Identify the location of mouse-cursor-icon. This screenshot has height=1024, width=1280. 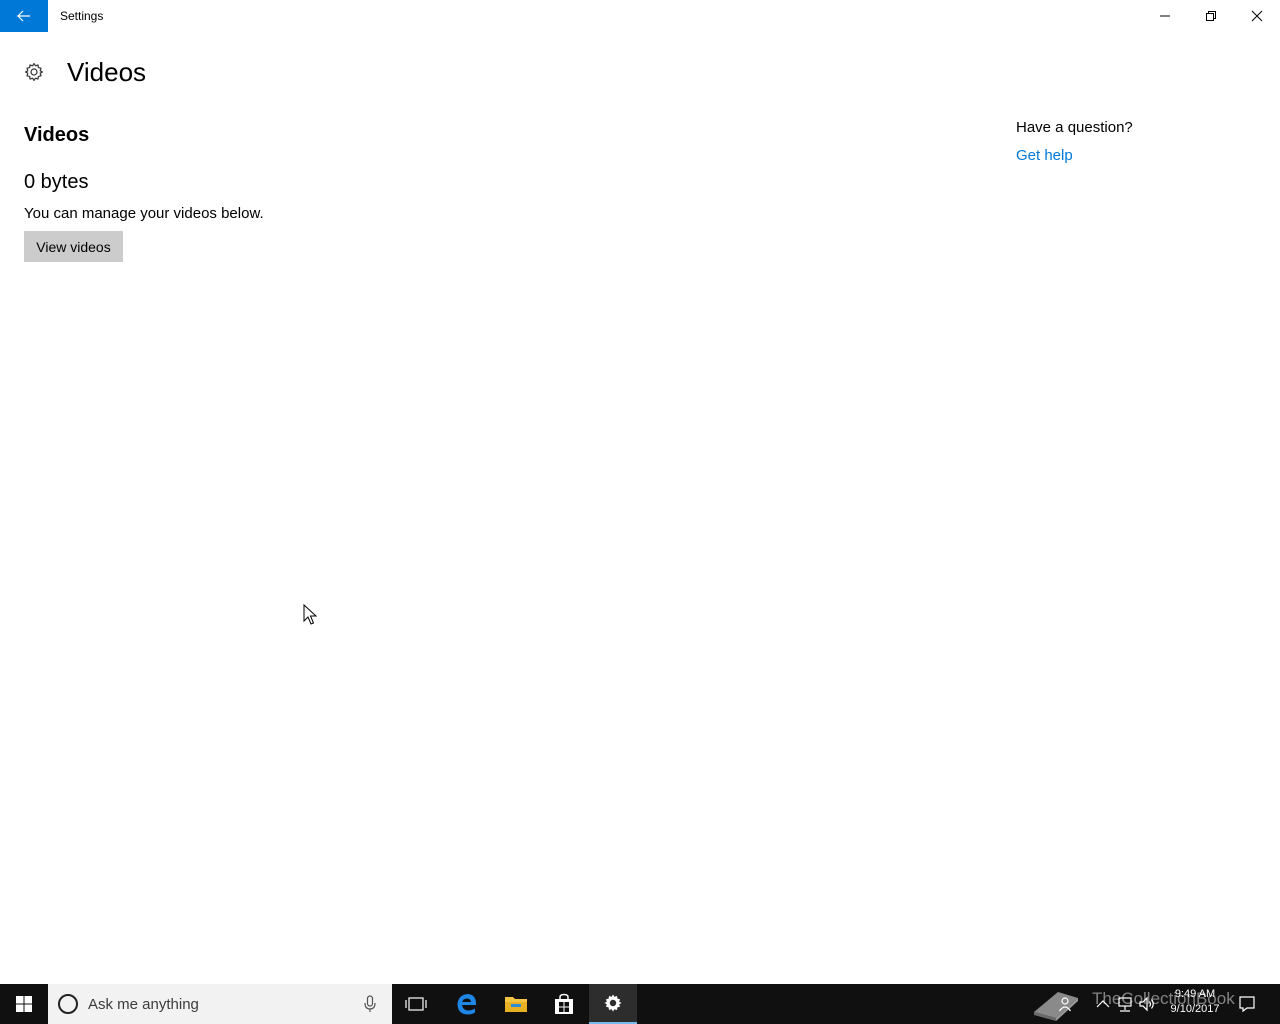
(310, 614).